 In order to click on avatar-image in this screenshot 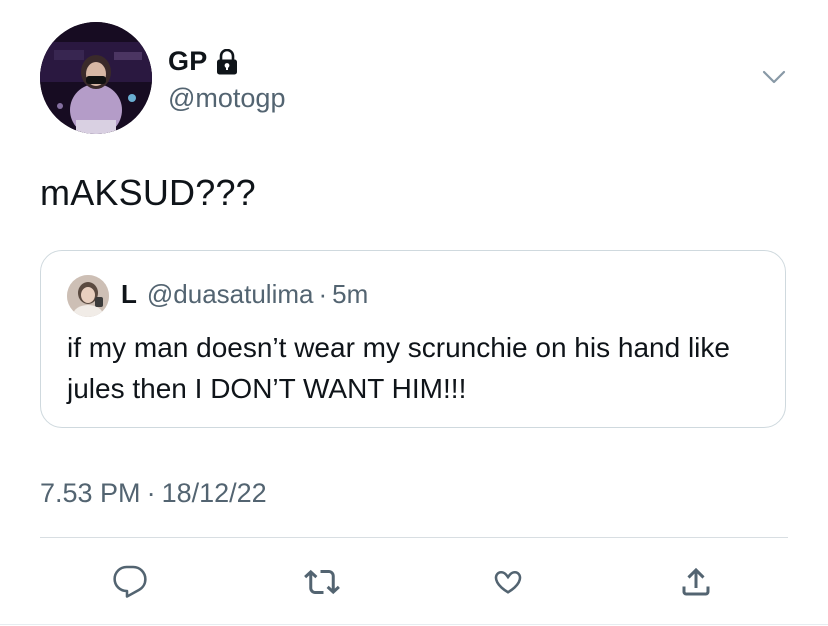, I will do `click(96, 78)`.